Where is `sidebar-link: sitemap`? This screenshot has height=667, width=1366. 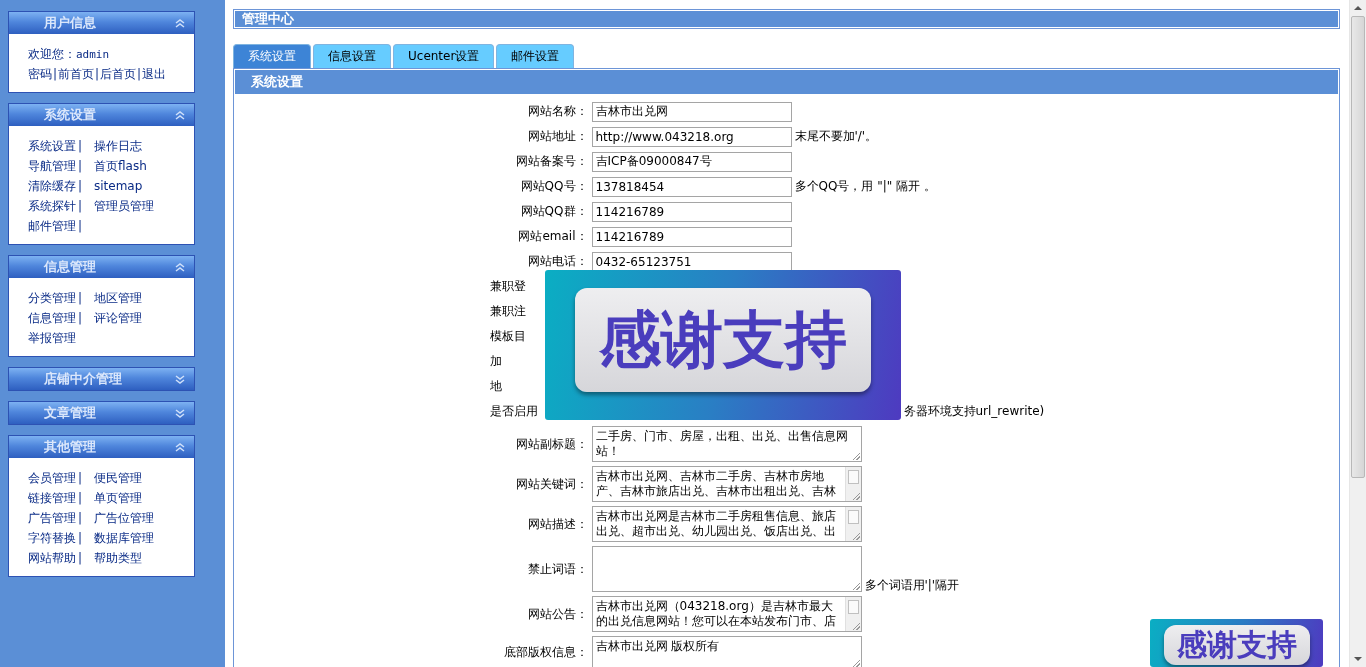
sidebar-link: sitemap is located at coordinates (118, 186).